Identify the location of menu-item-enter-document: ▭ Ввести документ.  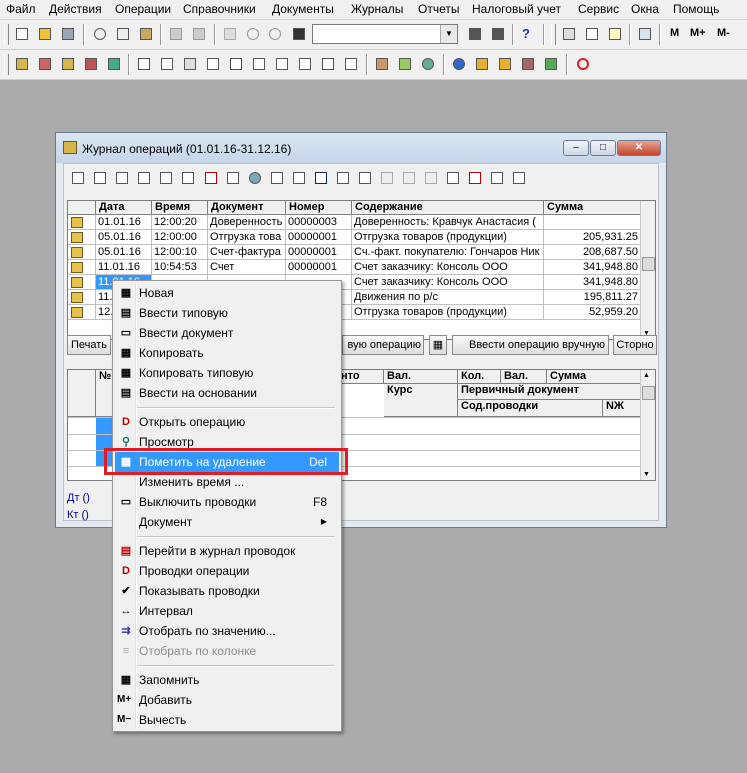
(227, 333).